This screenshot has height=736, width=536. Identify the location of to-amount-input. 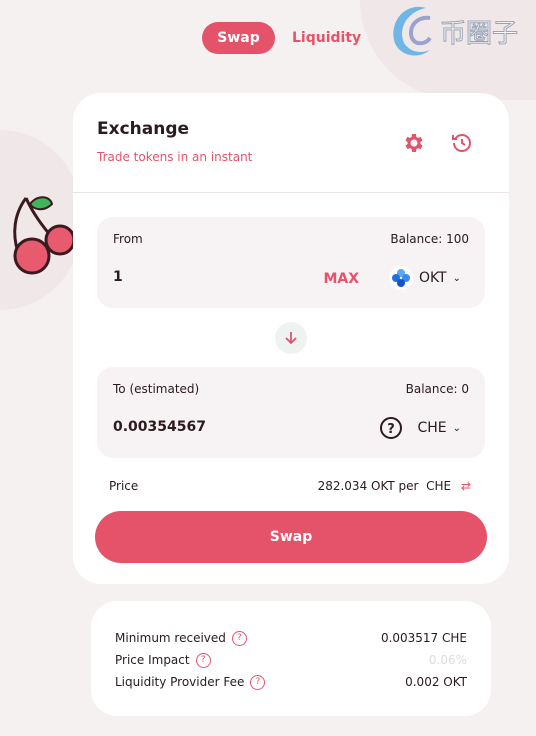
(203, 427).